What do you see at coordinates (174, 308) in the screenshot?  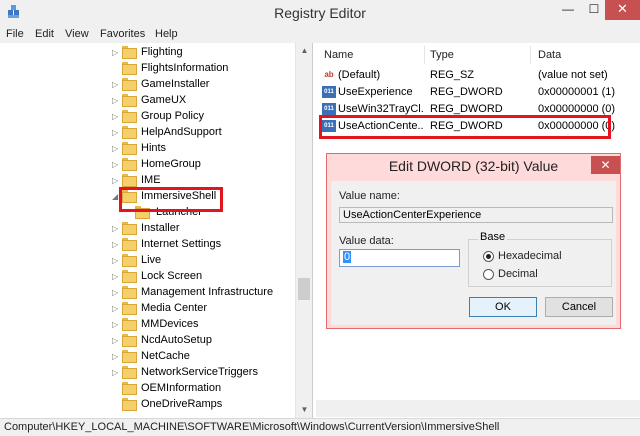 I see `tree-item-label: Media Center` at bounding box center [174, 308].